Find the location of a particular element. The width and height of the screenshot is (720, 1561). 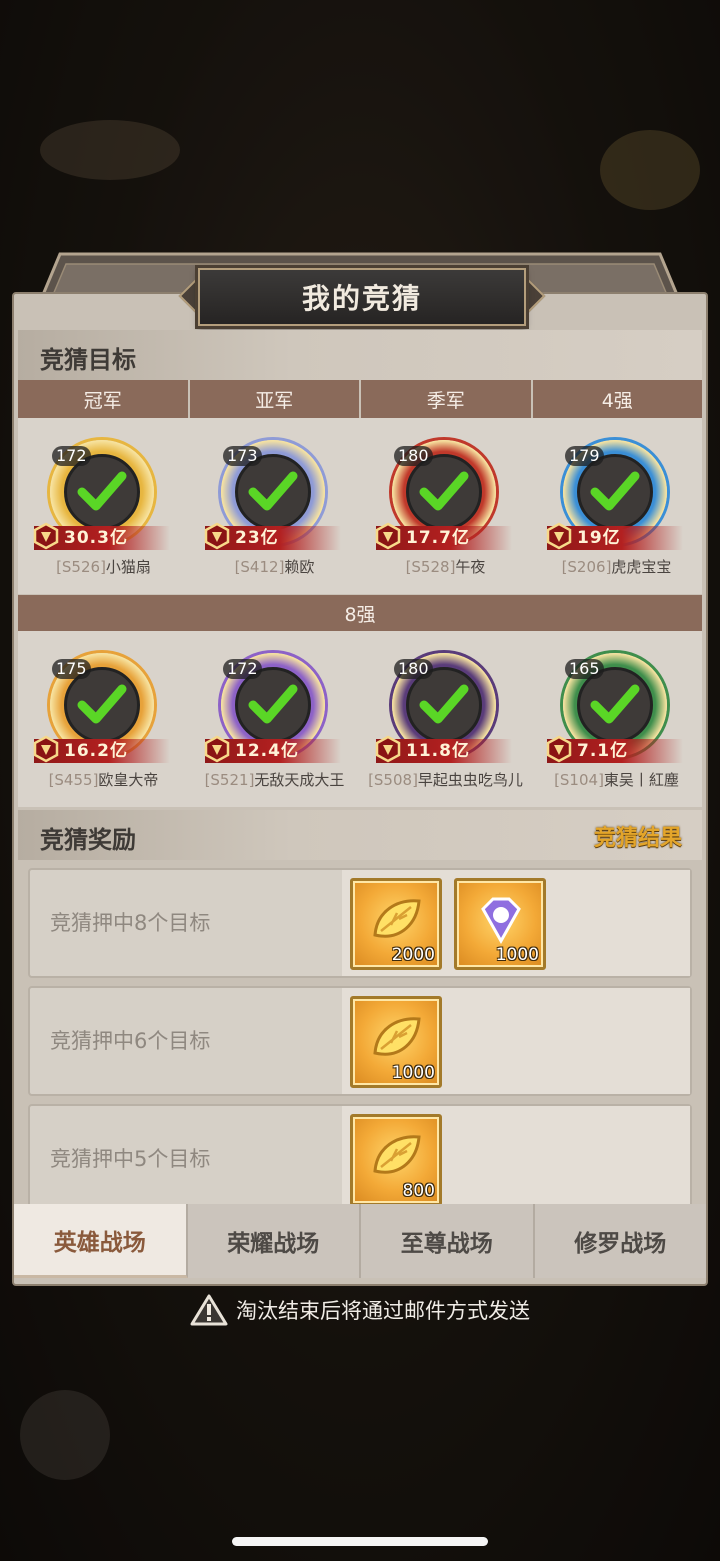

server-tag: [S526] is located at coordinates (81, 567).